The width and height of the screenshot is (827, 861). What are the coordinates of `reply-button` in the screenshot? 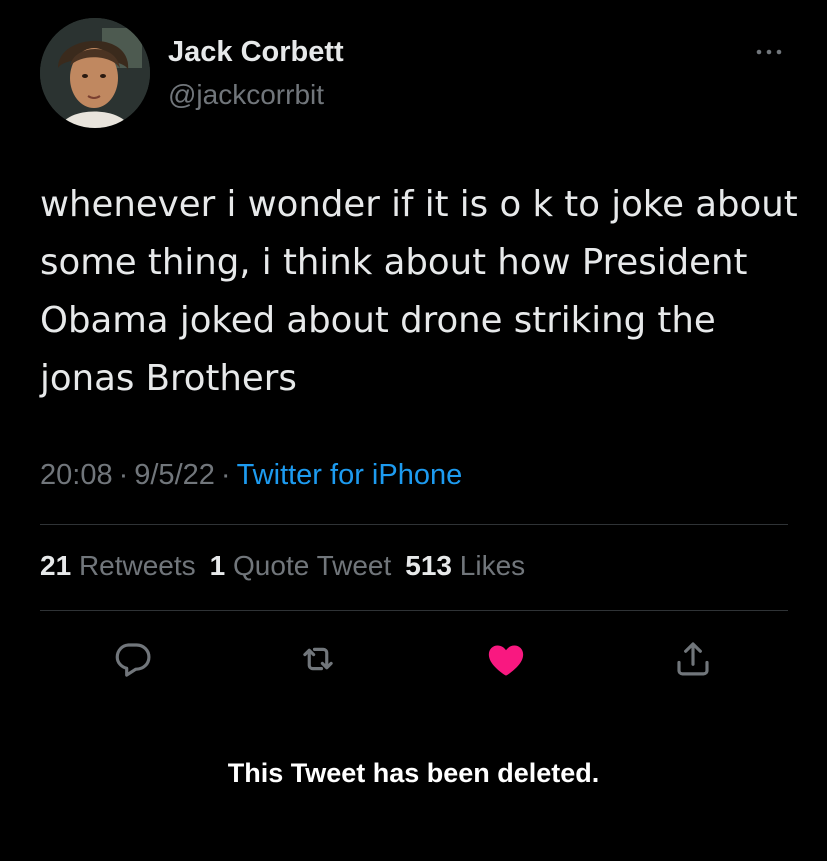 It's located at (133, 659).